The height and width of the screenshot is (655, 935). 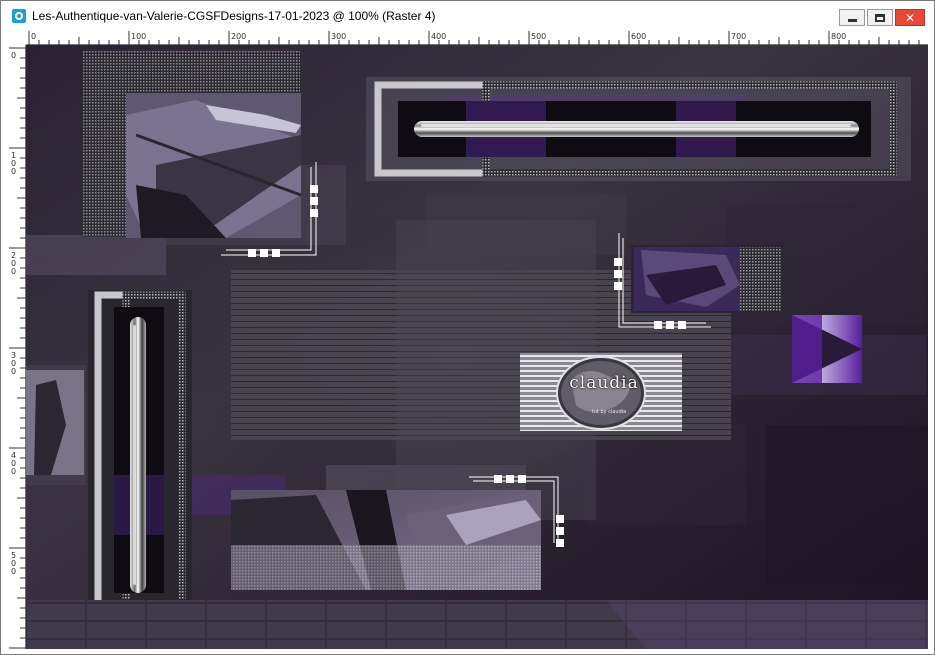 I want to click on minimize-icon, so click(x=852, y=20).